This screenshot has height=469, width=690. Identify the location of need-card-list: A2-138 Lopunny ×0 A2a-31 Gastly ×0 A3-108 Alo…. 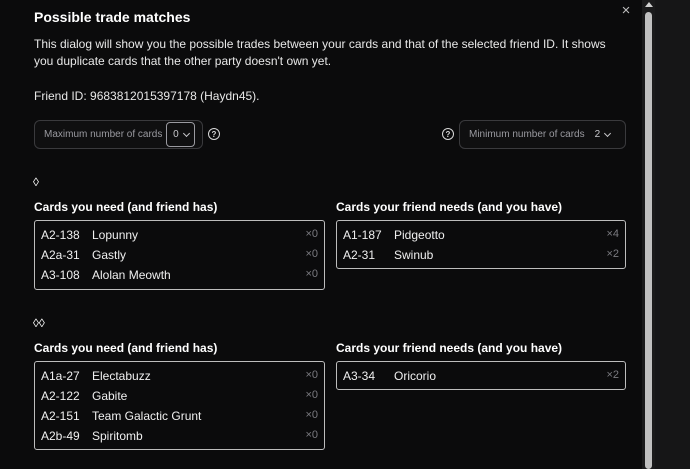
(179, 255).